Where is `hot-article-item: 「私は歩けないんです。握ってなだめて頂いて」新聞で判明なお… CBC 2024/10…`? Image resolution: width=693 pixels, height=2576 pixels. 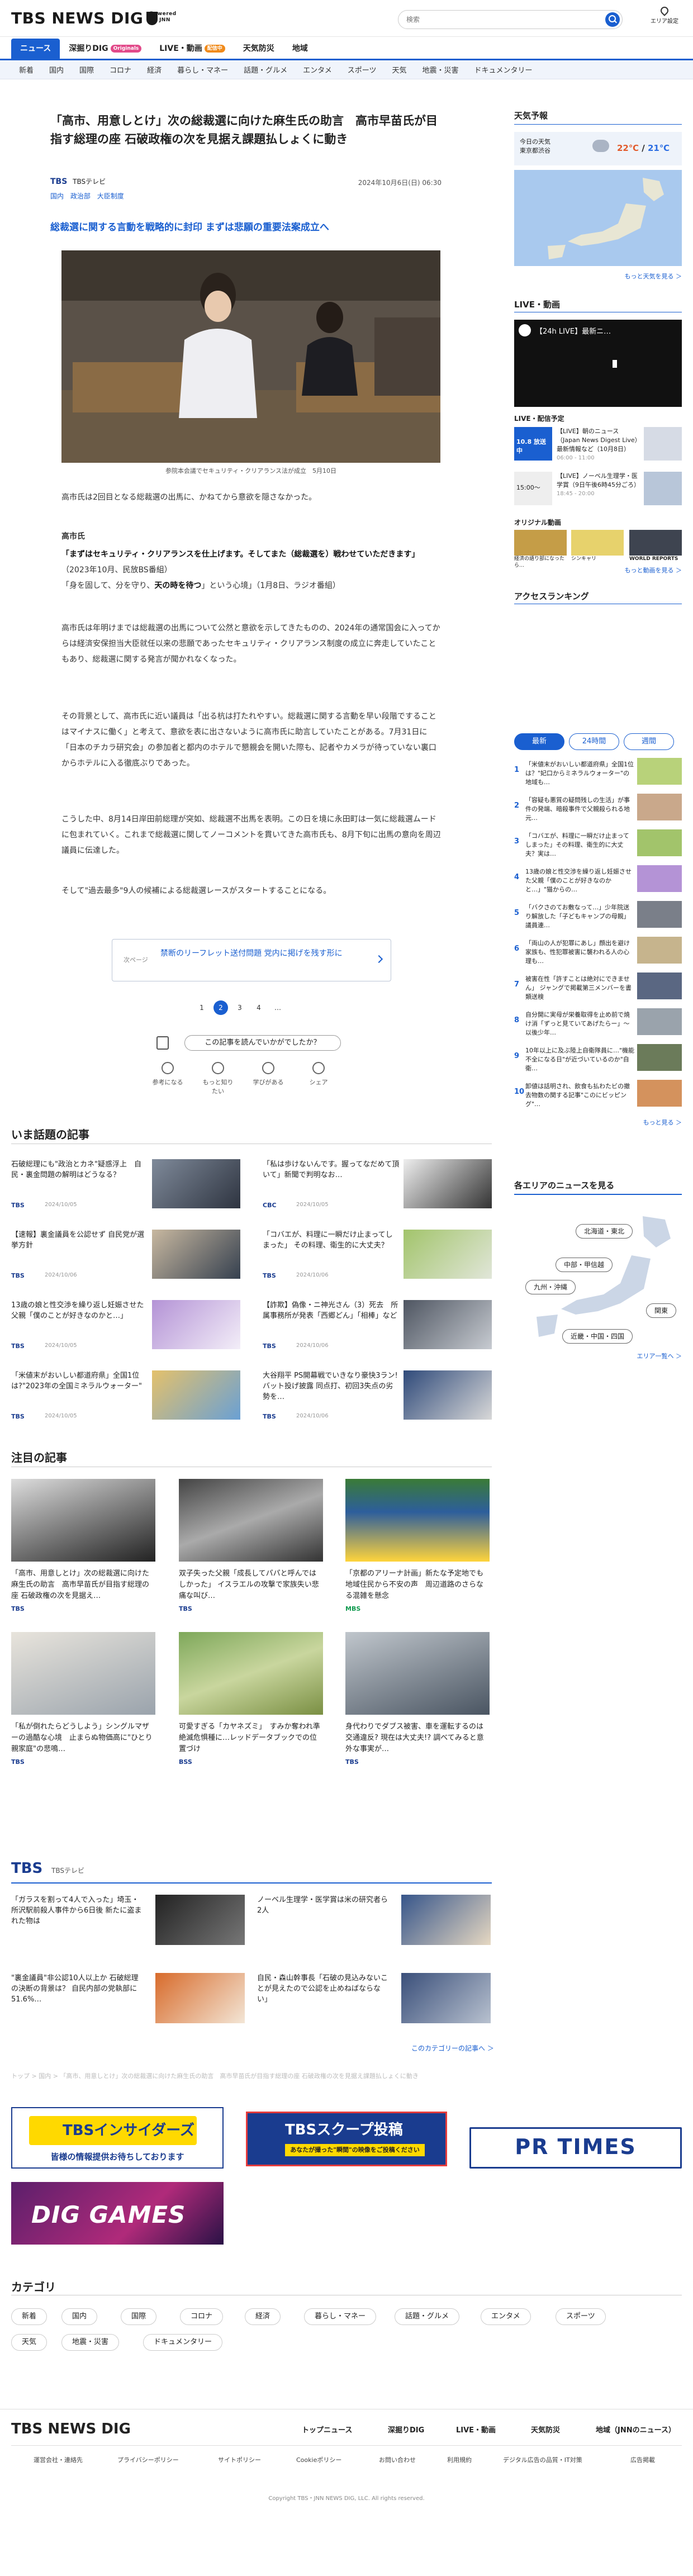 hot-article-item: 「私は歩けないんです。握ってなだめて頂いて」新聞で判明なお… CBC 2024/10… is located at coordinates (377, 1187).